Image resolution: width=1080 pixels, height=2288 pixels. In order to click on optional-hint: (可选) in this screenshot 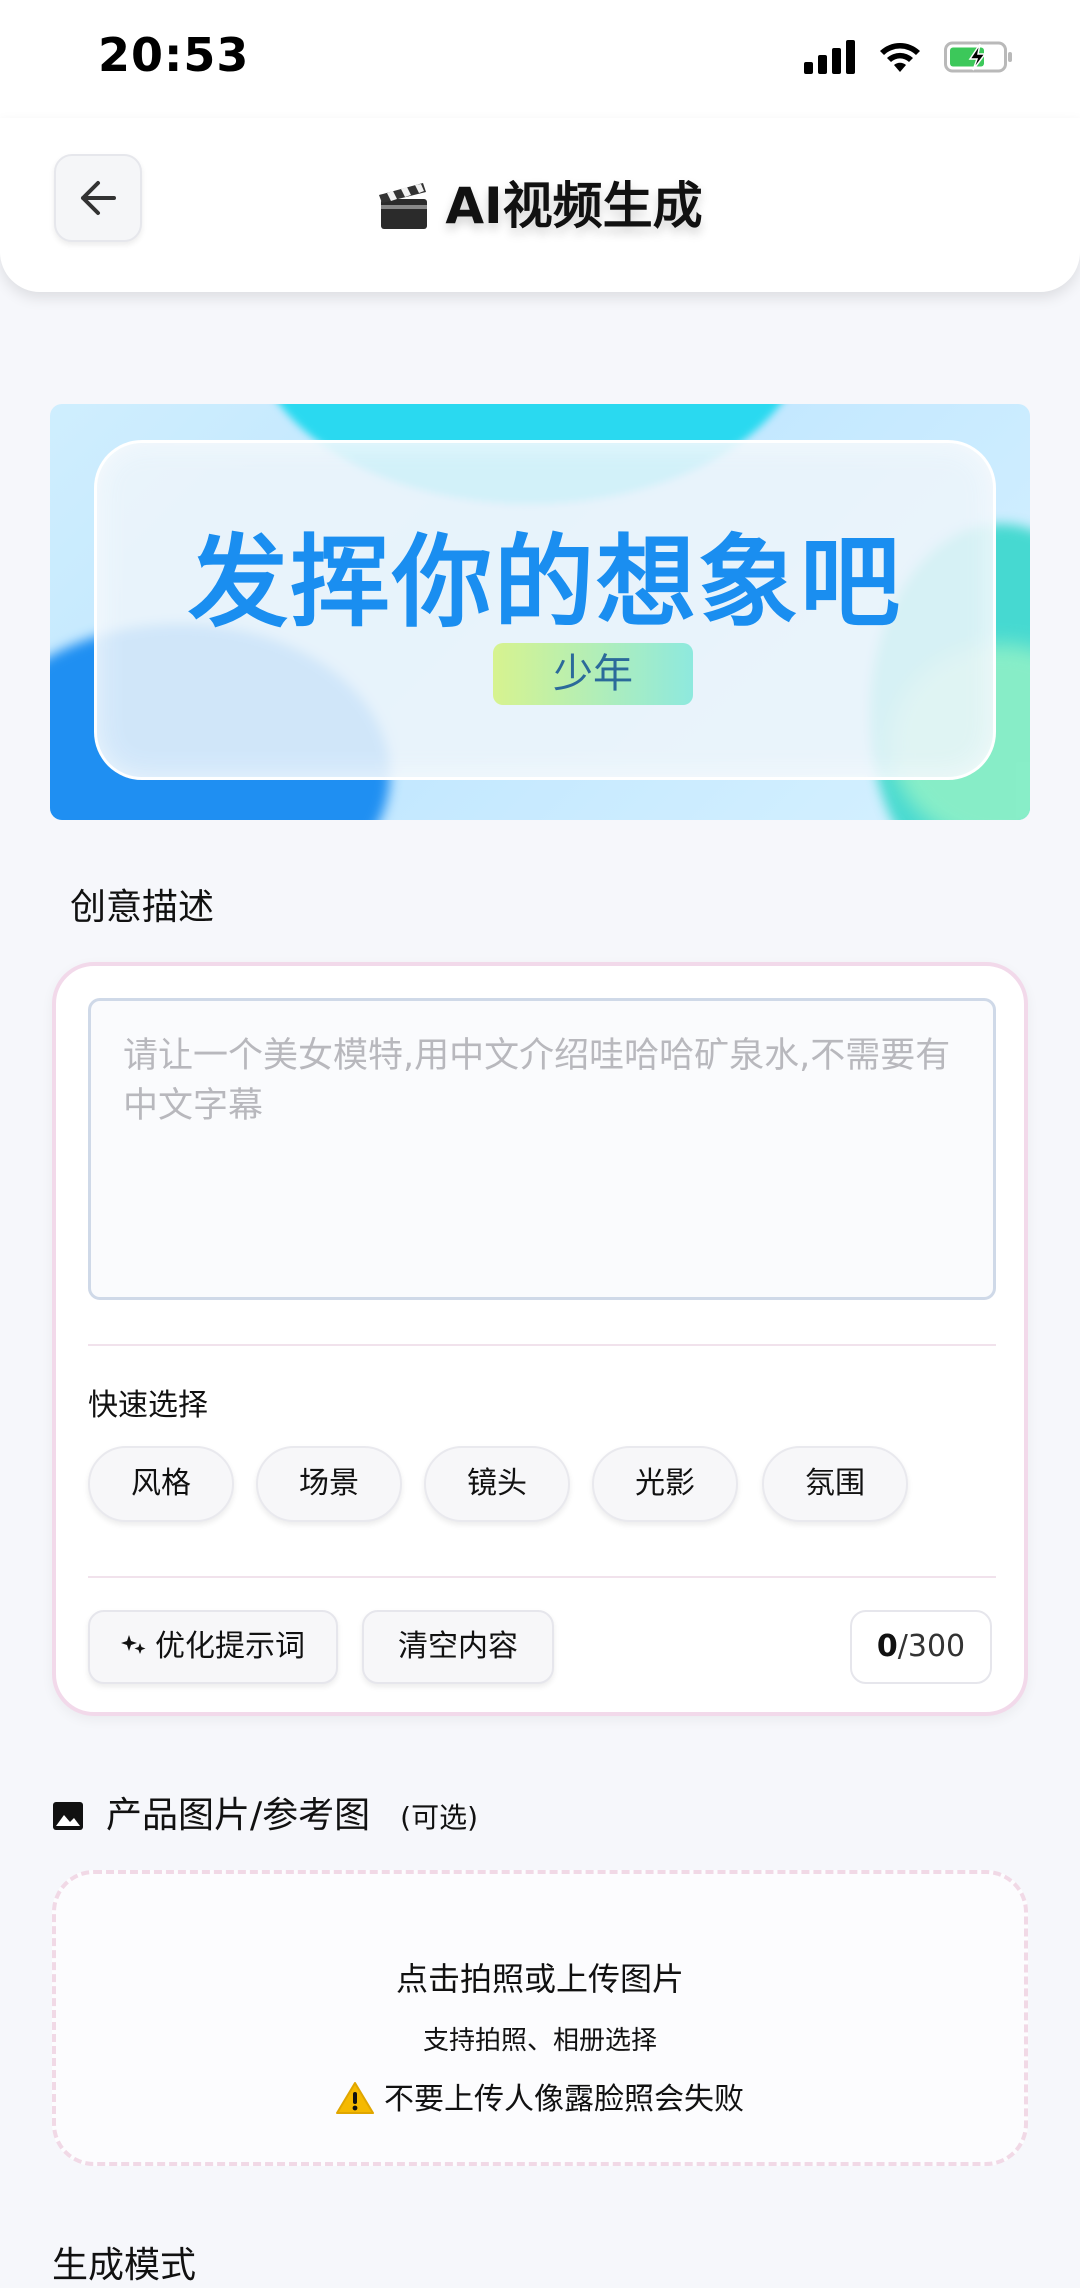, I will do `click(439, 1817)`.